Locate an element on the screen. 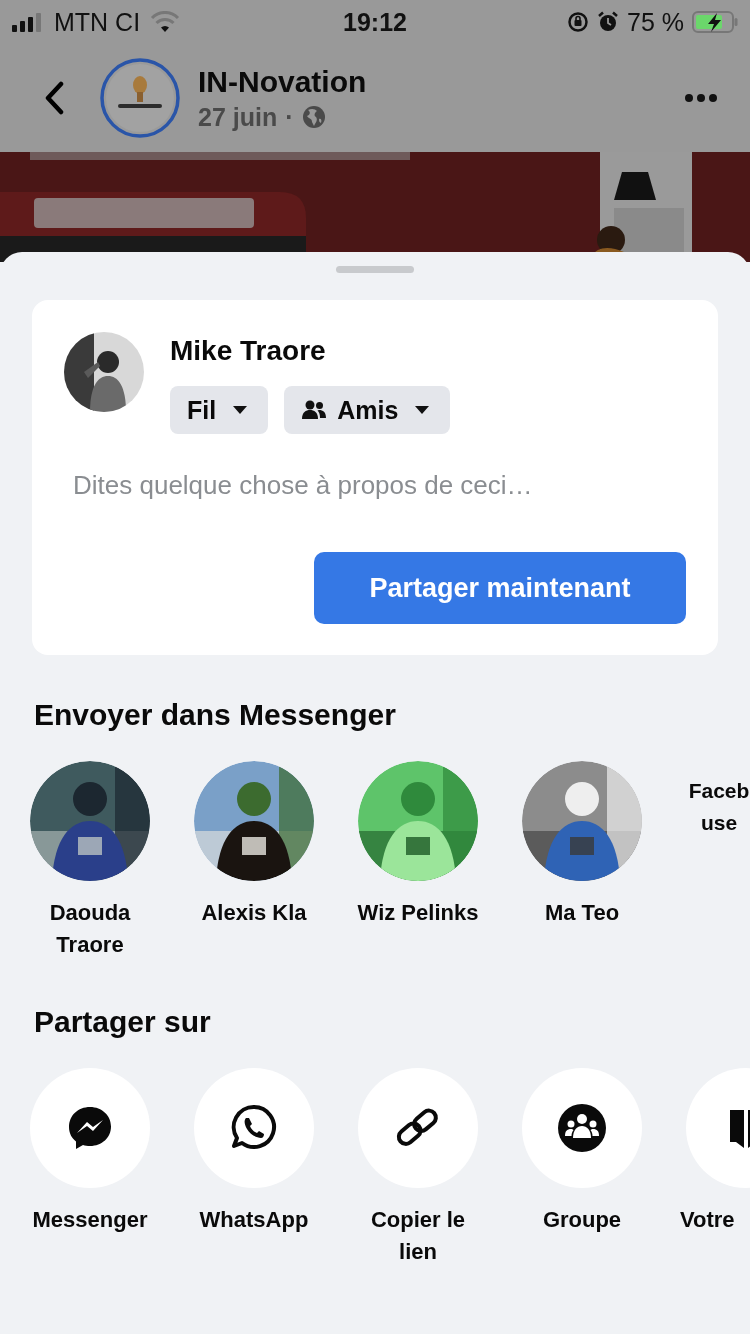 The height and width of the screenshot is (1334, 750). battery-icon is located at coordinates (715, 22).